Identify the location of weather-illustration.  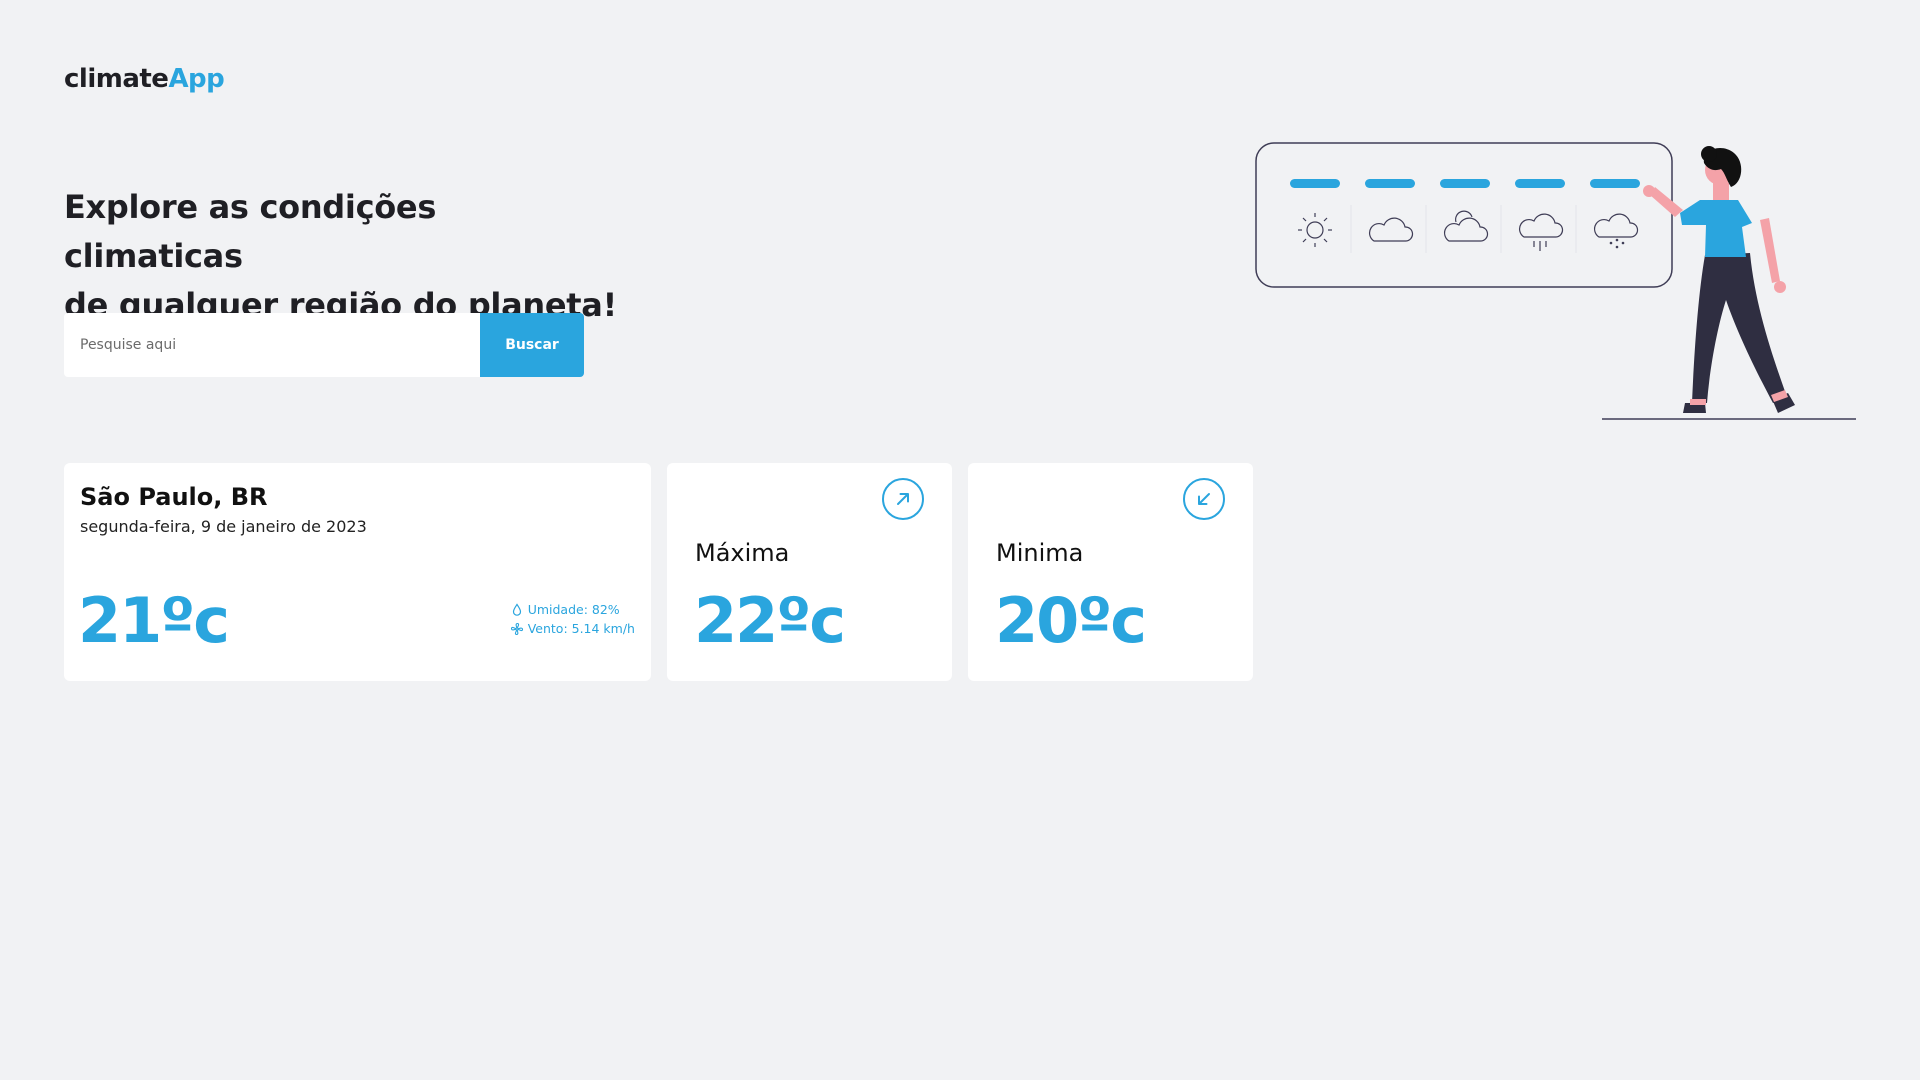
(1555, 281).